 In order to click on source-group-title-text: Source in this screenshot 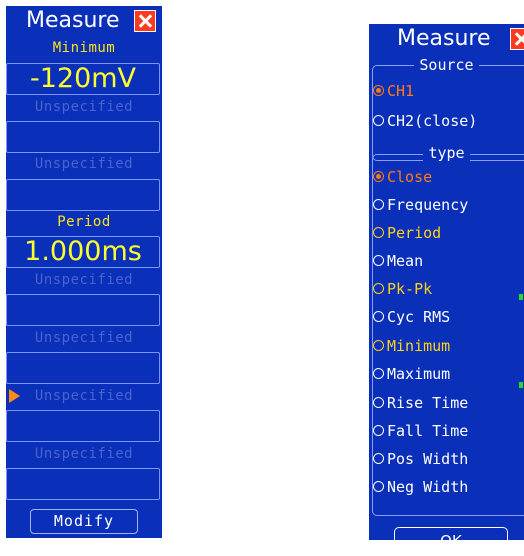, I will do `click(446, 65)`.